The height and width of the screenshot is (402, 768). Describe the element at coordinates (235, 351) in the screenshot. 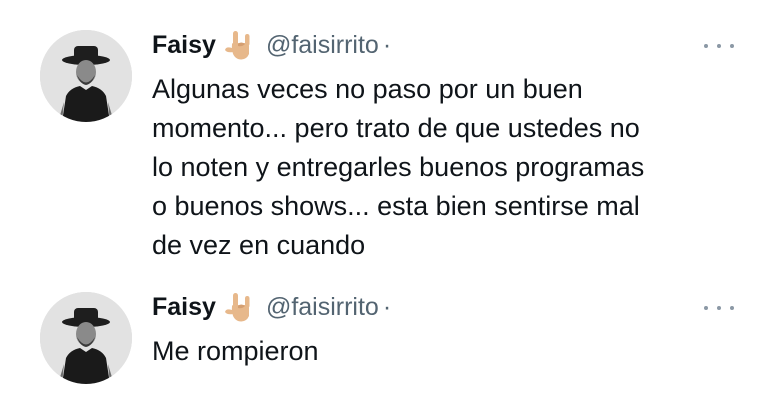

I see `tweet-text: Me rompieron` at that location.